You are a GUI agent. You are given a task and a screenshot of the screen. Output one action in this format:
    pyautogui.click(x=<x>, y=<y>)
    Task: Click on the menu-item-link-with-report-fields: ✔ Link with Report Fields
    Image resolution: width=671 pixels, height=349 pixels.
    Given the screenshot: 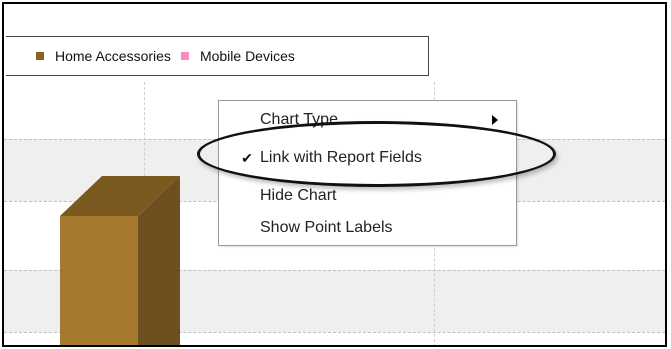 What is the action you would take?
    pyautogui.click(x=367, y=158)
    